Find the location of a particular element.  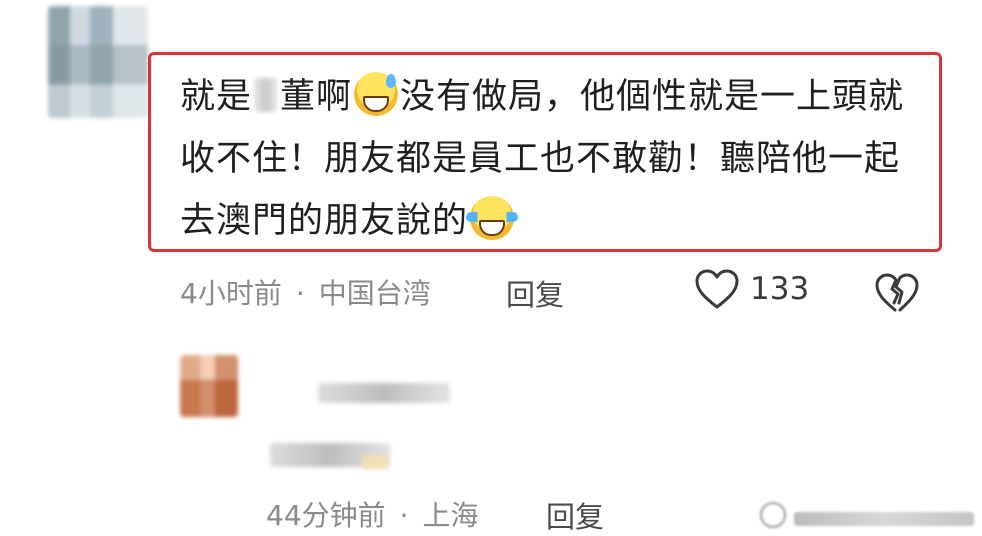

watermark-logo-icon is located at coordinates (773, 515).